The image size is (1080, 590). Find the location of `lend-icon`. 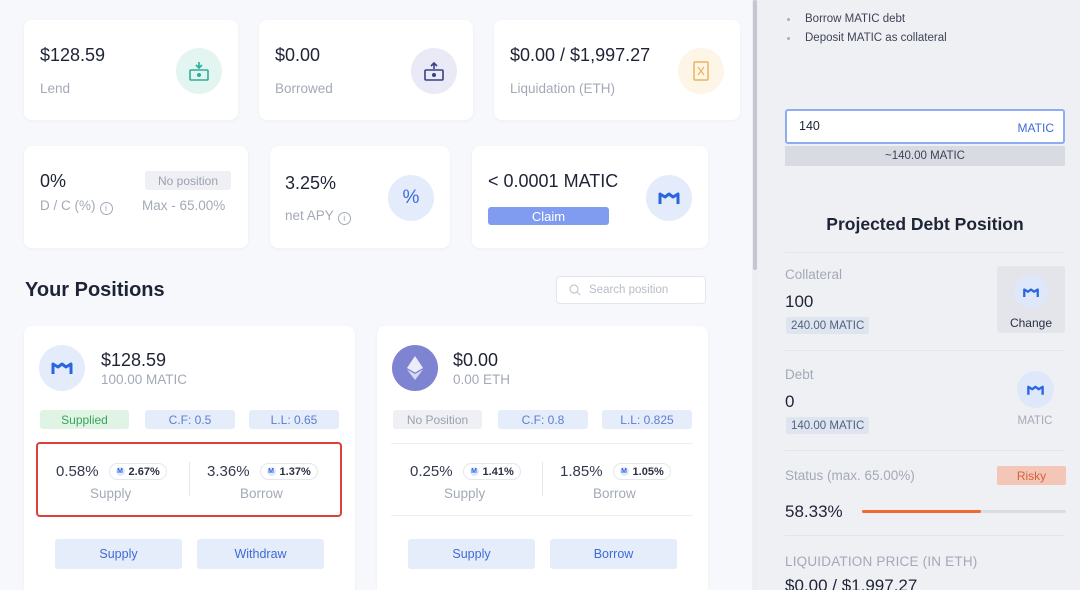

lend-icon is located at coordinates (199, 71).